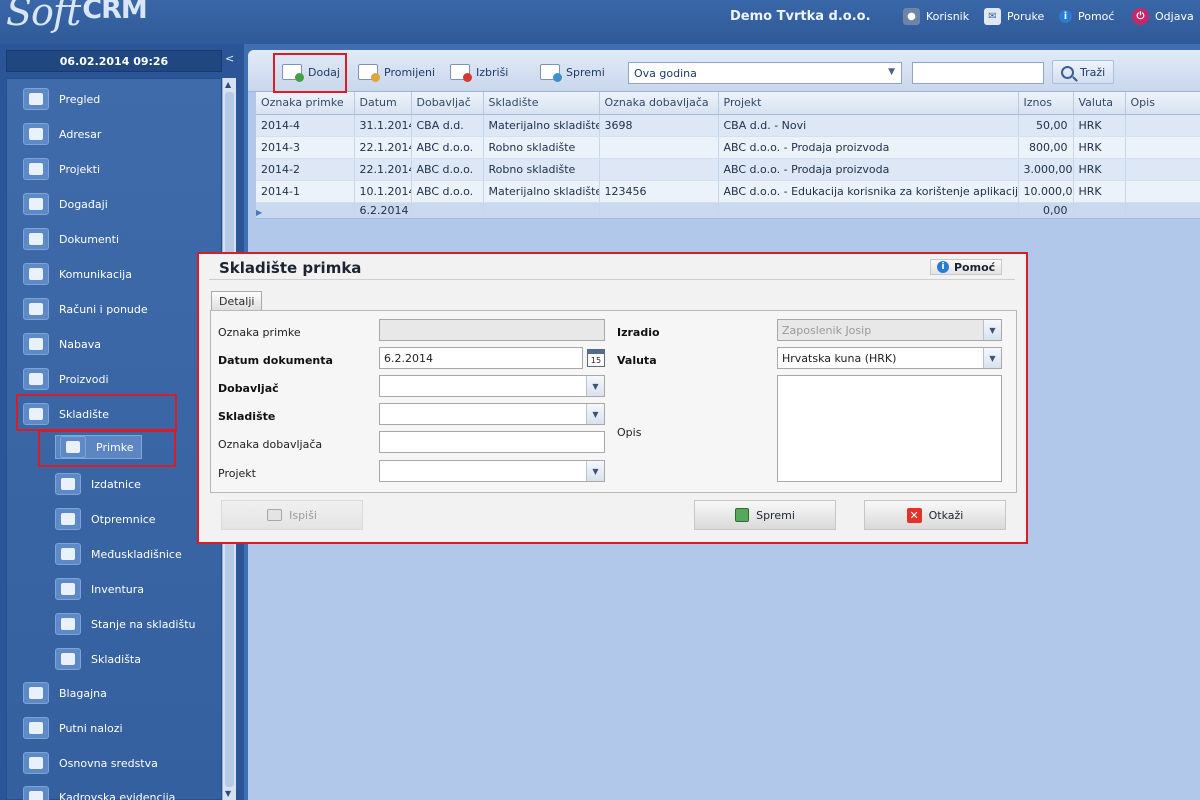 Image resolution: width=1200 pixels, height=800 pixels. I want to click on sidebar-item-kadrovska: Kadrovska evidencija, so click(99, 793).